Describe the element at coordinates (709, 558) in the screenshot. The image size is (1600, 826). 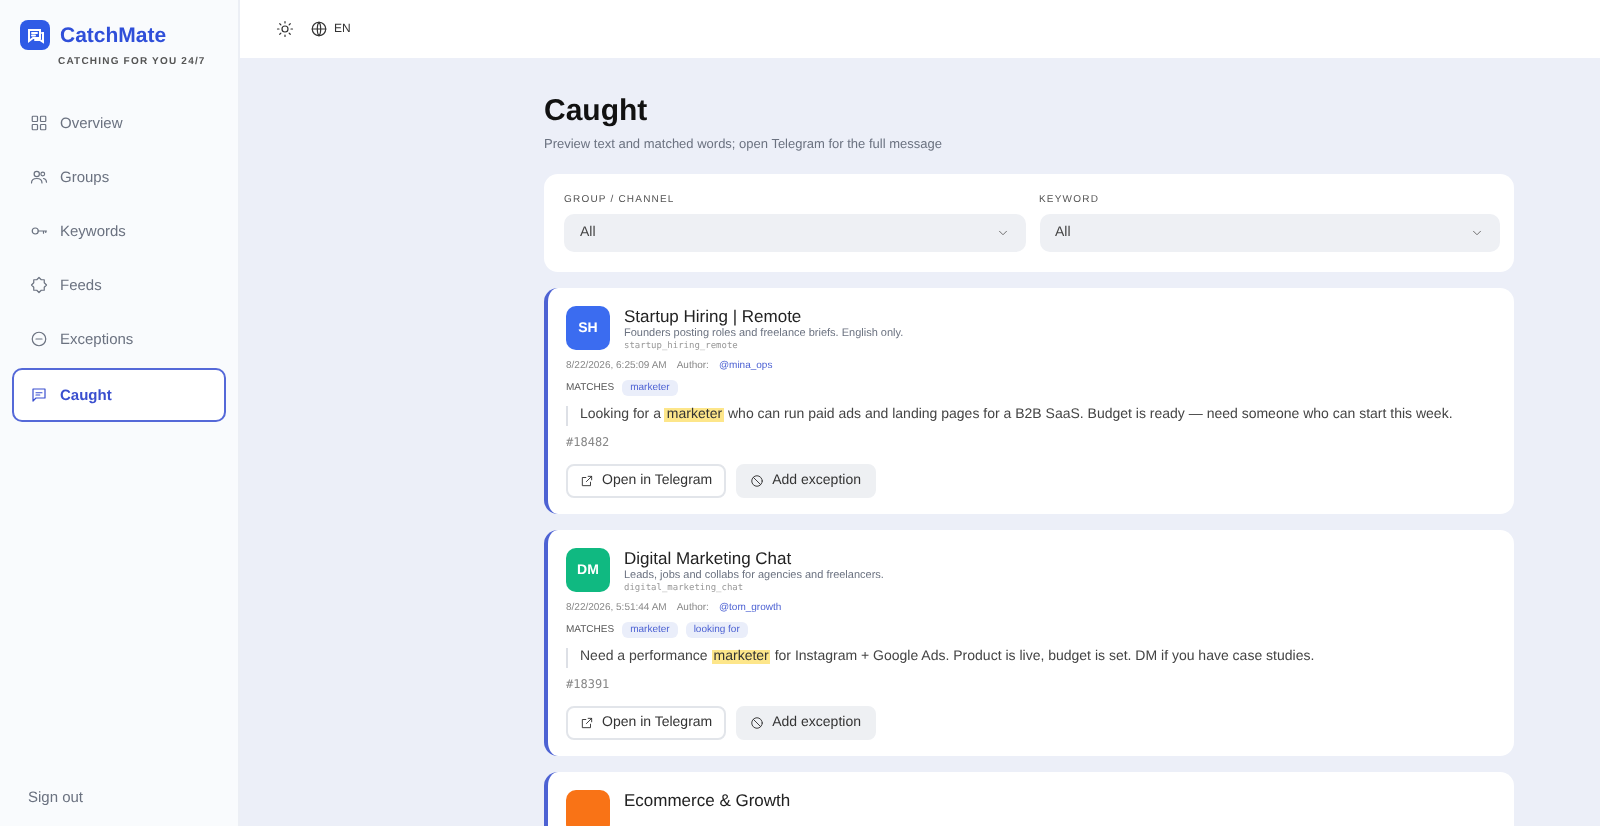
I see `group-name: Digital Marketing Chat` at that location.